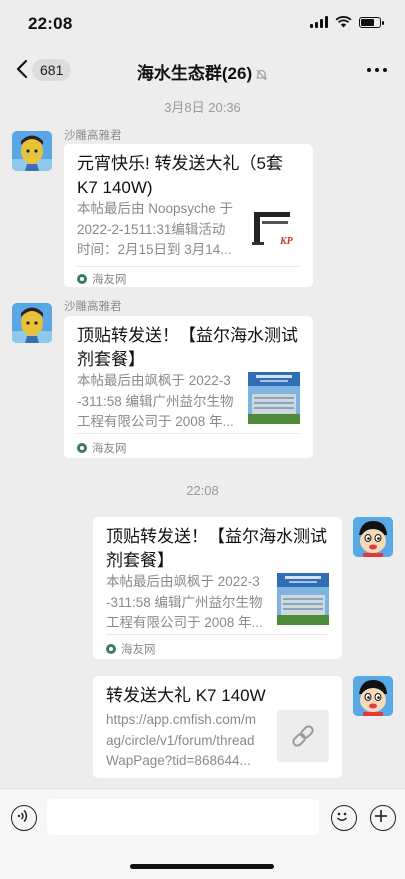 The height and width of the screenshot is (879, 405). I want to click on chat-header: 681 海水生态群(26), so click(202, 70).